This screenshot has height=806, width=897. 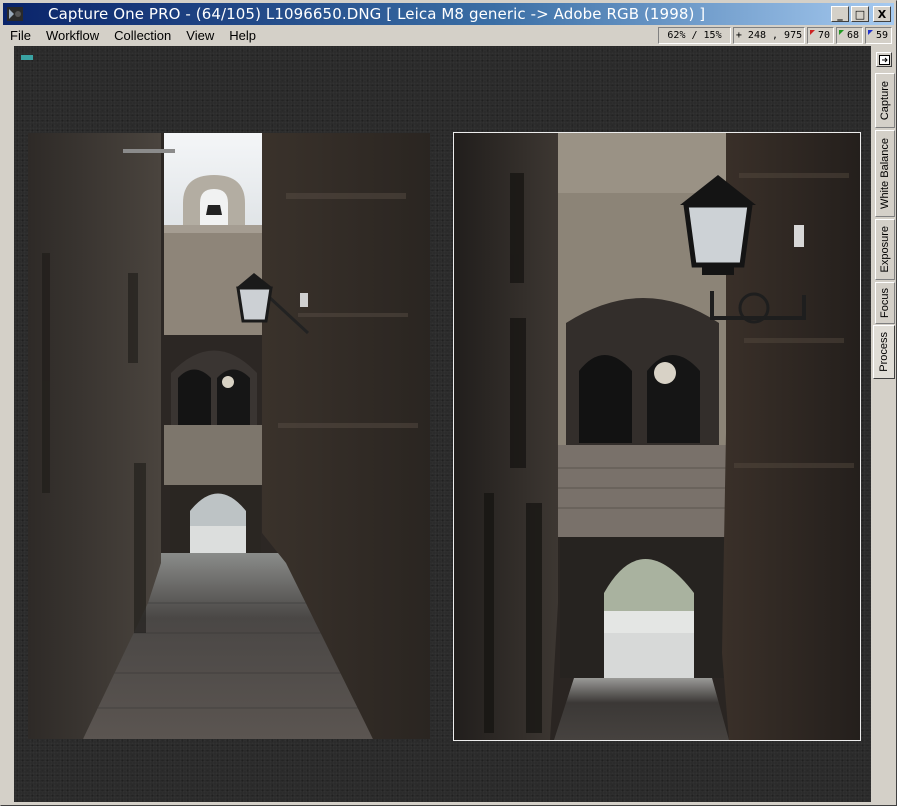 I want to click on tab-focus: Focus, so click(x=885, y=303).